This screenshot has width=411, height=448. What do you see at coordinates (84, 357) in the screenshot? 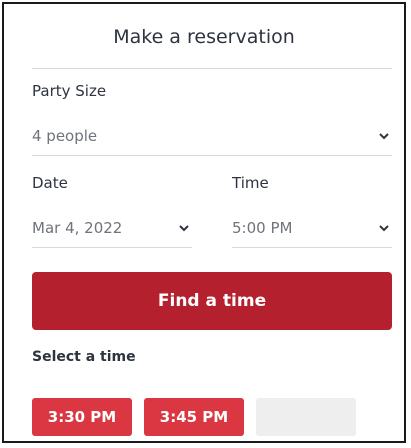
I see `select-time-label: Select a time` at bounding box center [84, 357].